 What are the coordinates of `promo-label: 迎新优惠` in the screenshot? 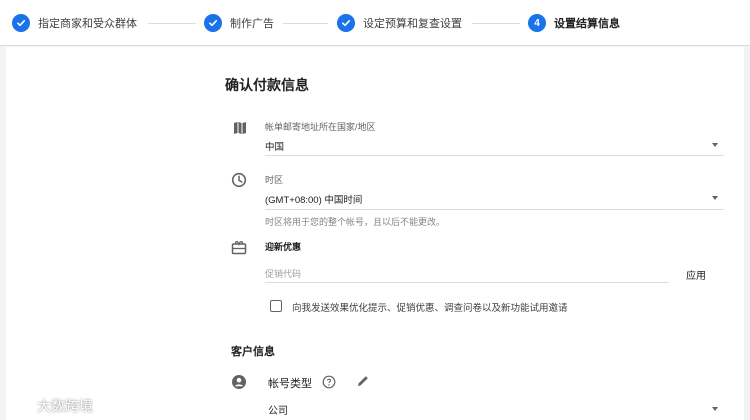 It's located at (283, 247).